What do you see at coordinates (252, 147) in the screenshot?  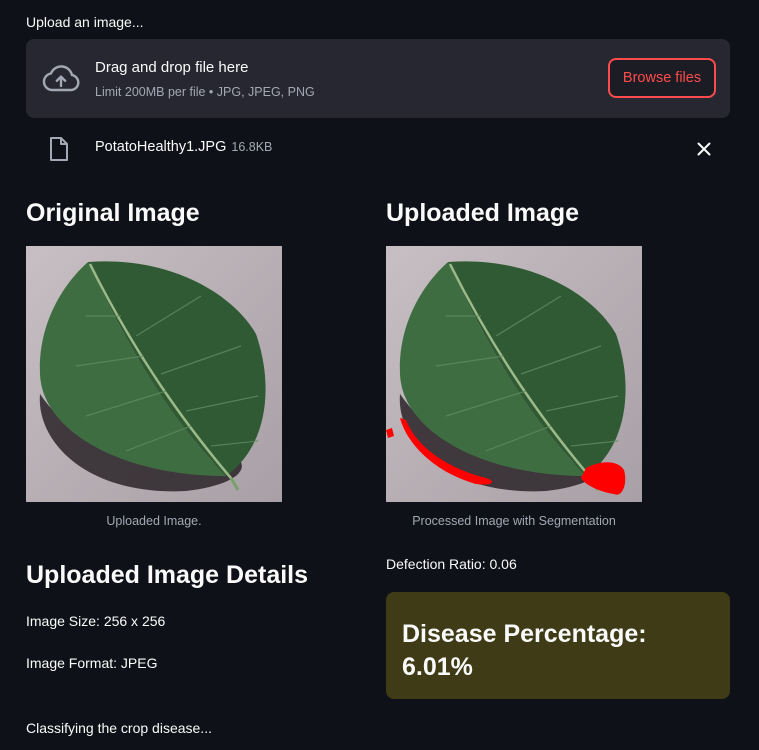 I see `file-size: 16.8KB` at bounding box center [252, 147].